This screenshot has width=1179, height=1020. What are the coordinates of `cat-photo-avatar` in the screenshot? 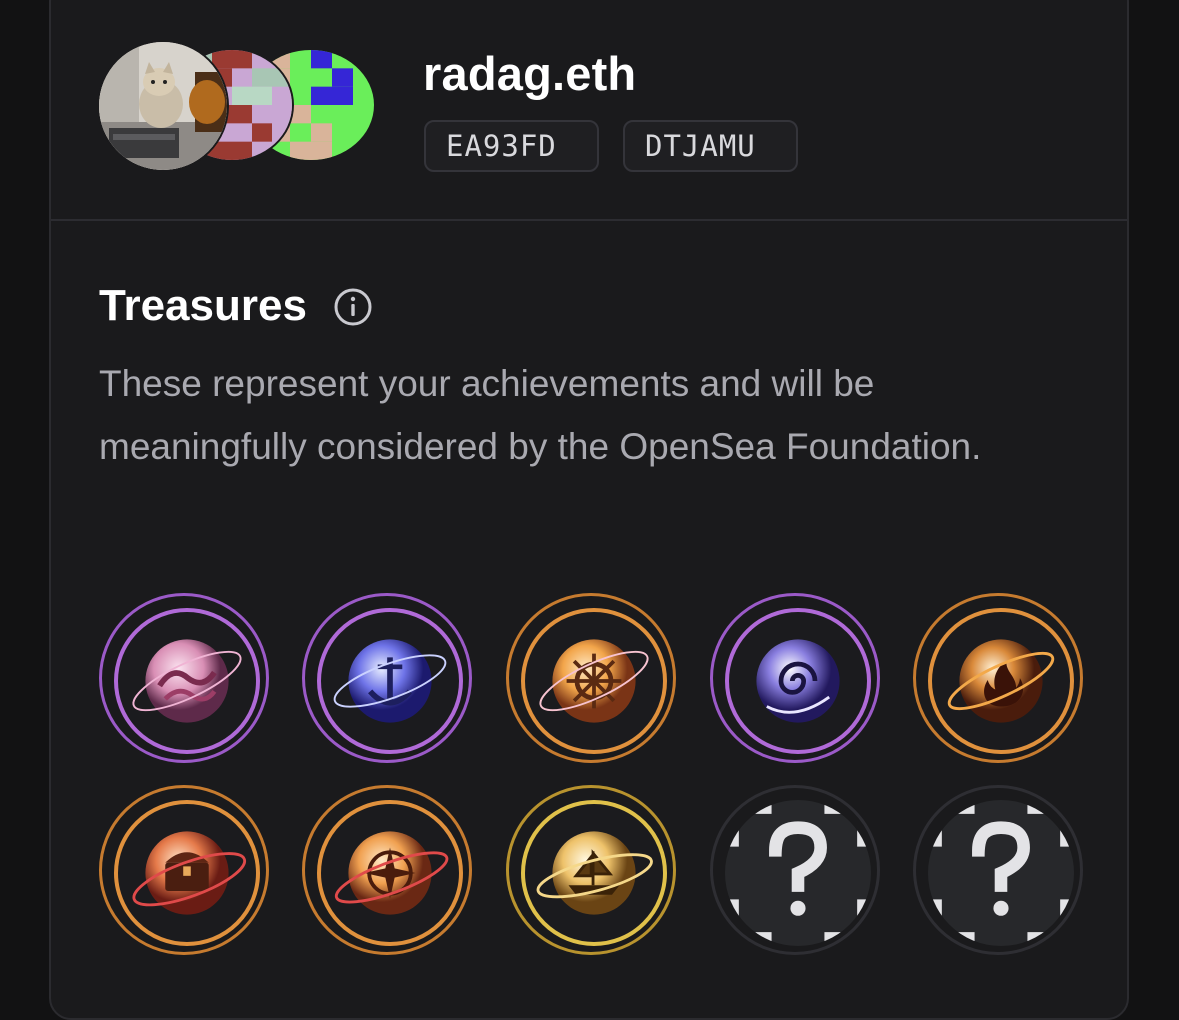 It's located at (163, 106).